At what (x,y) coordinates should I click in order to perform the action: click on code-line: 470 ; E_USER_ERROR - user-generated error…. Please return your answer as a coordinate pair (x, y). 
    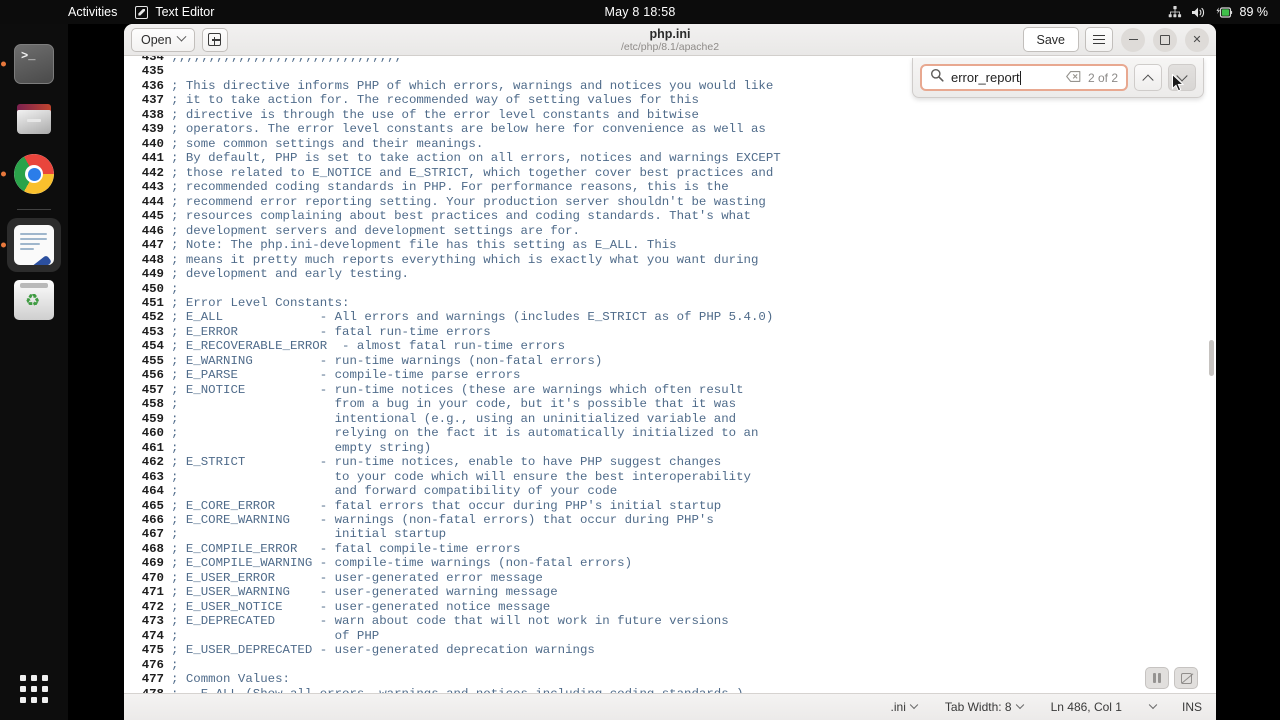
    Looking at the image, I should click on (670, 578).